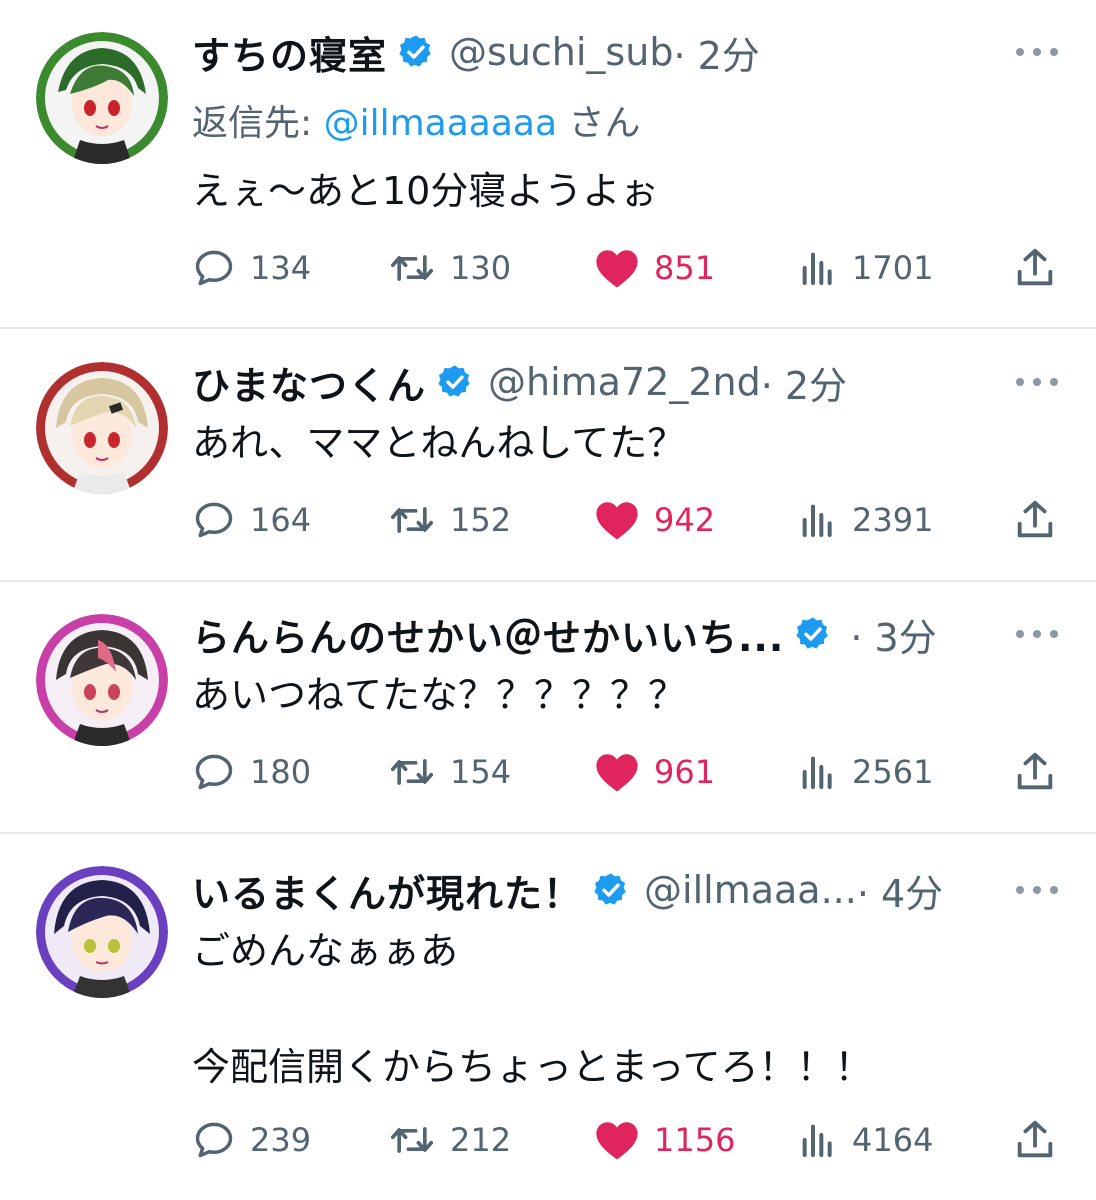 This screenshot has width=1096, height=1200. I want to click on reply-count: 180, so click(281, 772).